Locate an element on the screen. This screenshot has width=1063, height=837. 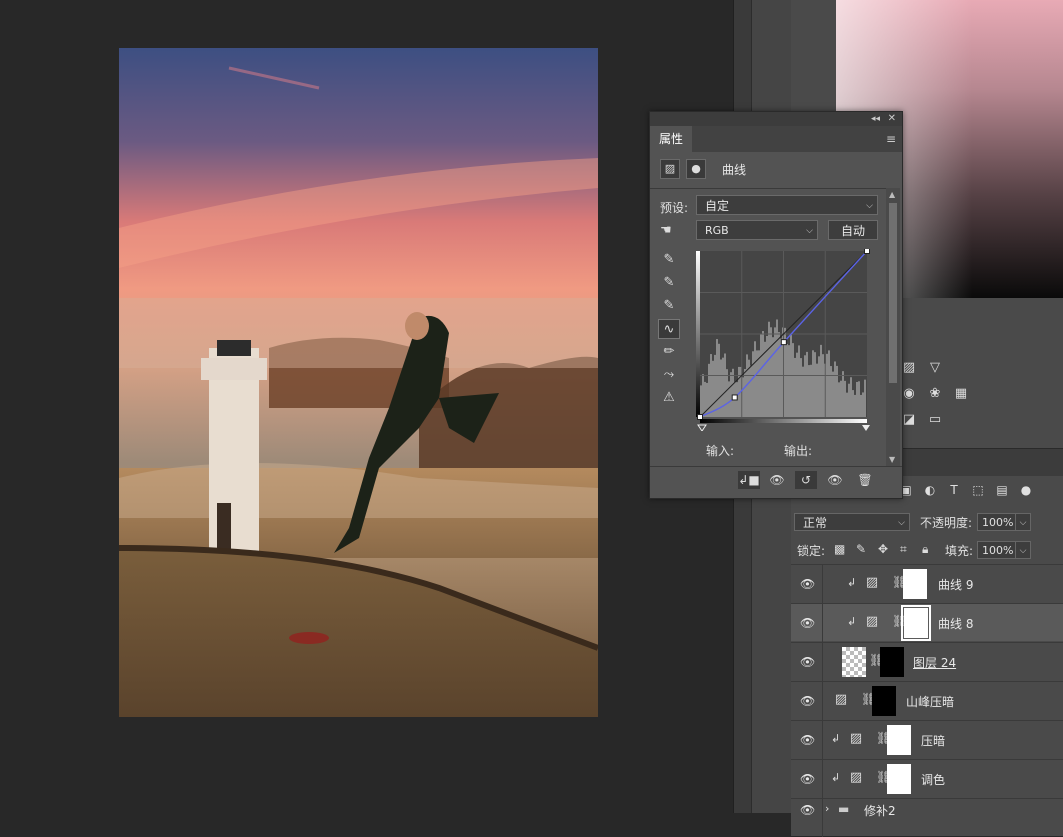
filter-toggle-icon: ● is located at coordinates (1026, 490).